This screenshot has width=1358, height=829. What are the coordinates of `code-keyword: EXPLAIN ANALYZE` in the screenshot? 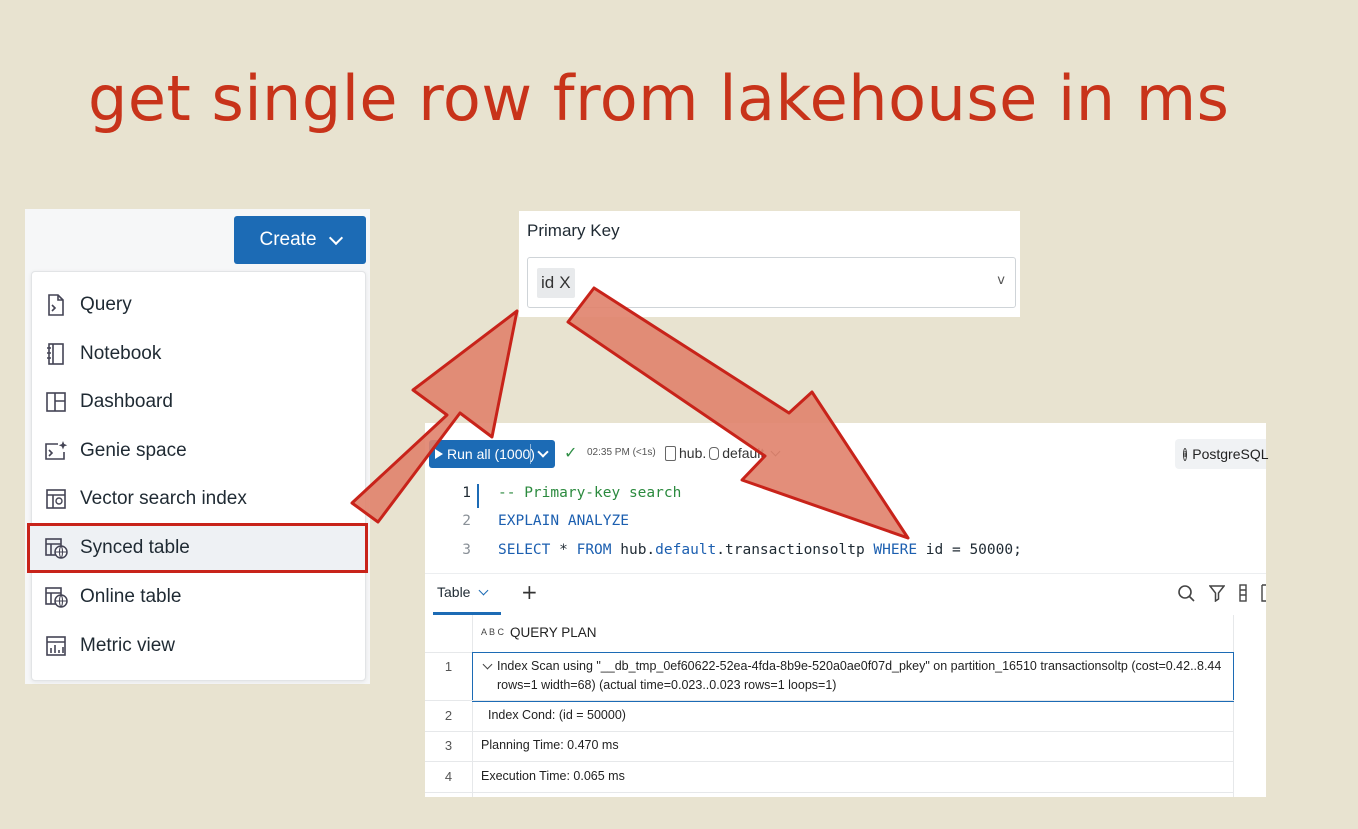 It's located at (563, 521).